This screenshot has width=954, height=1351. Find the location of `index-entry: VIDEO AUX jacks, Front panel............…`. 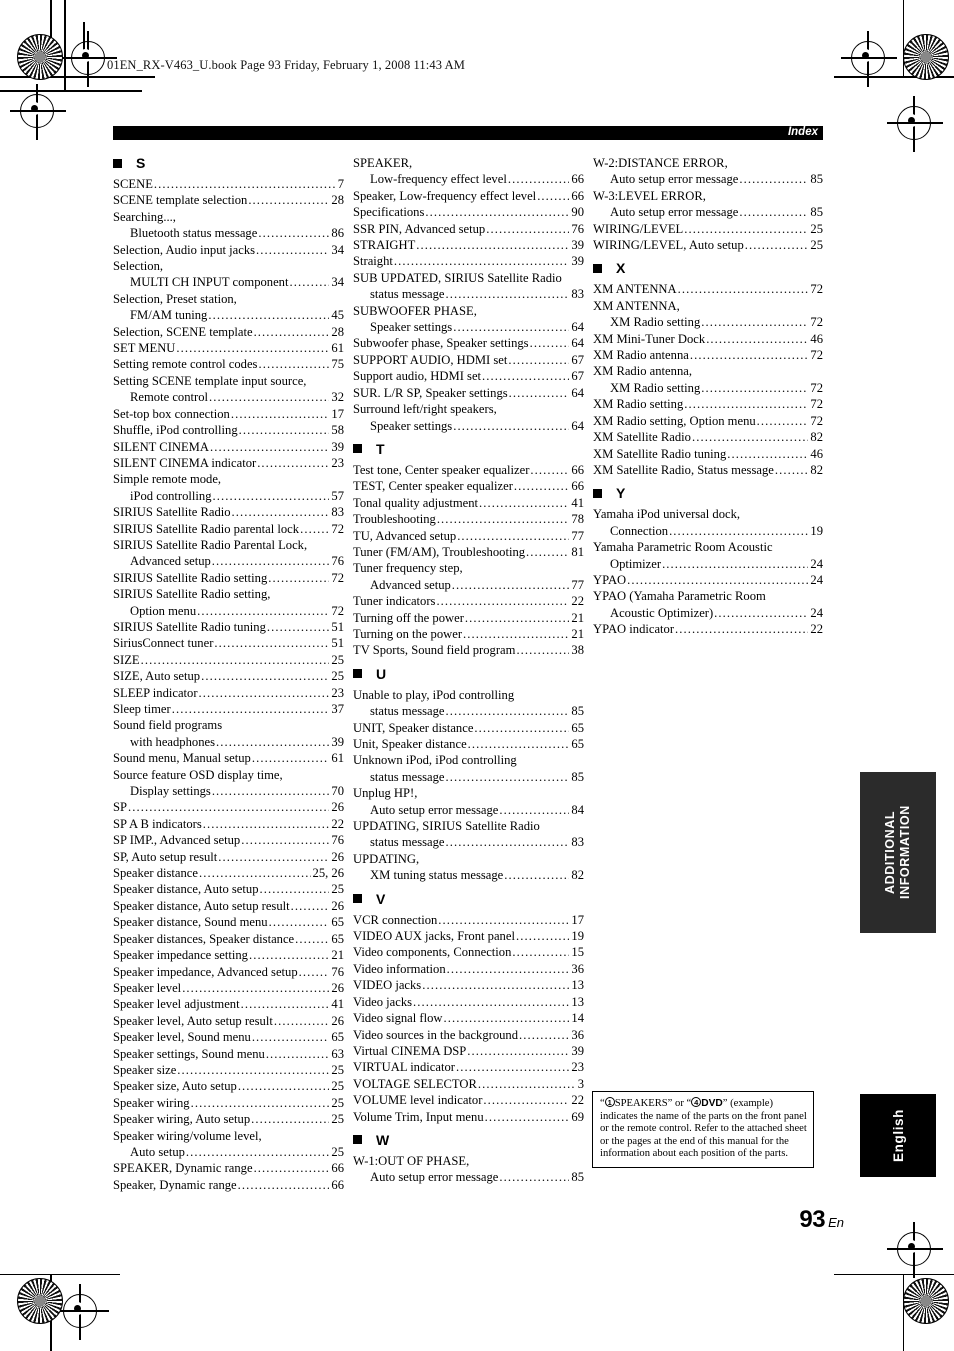

index-entry: VIDEO AUX jacks, Front panel............… is located at coordinates (468, 936).